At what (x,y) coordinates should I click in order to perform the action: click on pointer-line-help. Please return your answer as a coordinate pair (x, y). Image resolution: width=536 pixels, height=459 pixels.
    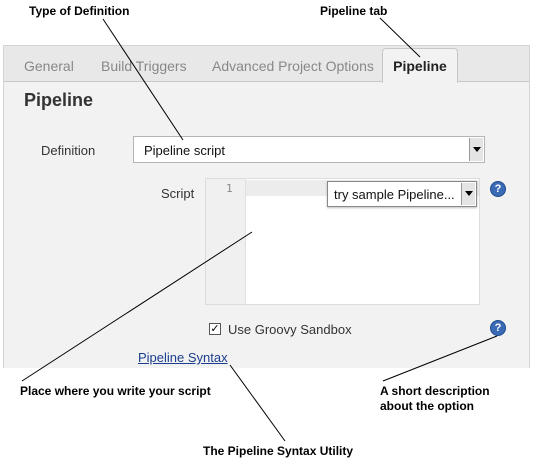
    Looking at the image, I should click on (440, 358).